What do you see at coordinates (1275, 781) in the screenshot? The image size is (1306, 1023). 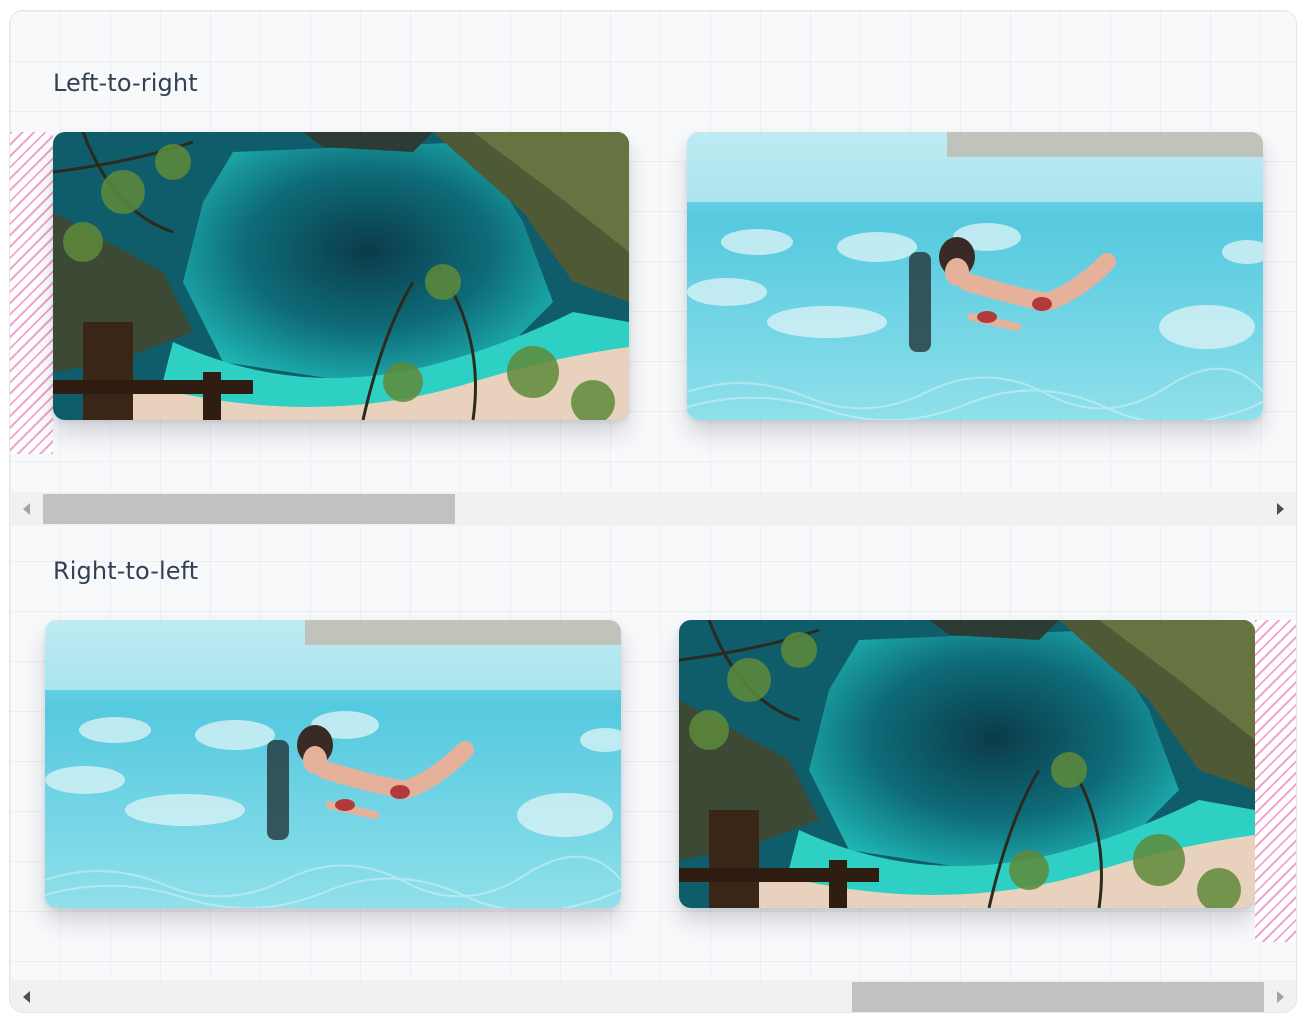 I see `scroll-padding-indicator-rtl` at bounding box center [1275, 781].